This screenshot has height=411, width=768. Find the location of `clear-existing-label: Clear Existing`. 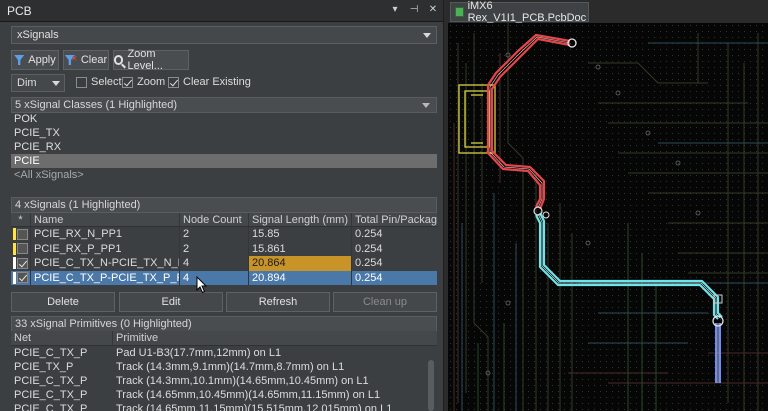

clear-existing-label: Clear Existing is located at coordinates (217, 82).